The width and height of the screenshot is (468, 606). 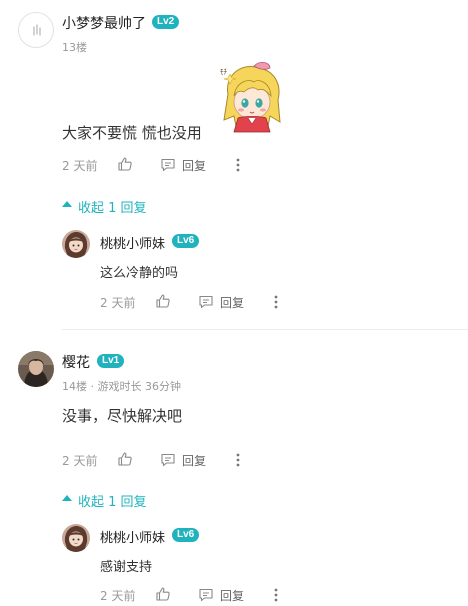 I want to click on divider, so click(x=265, y=329).